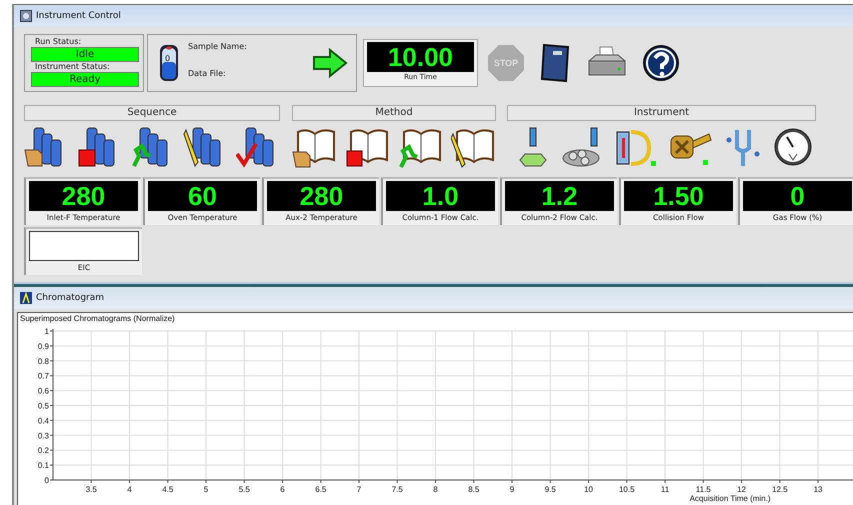  Describe the element at coordinates (43, 465) in the screenshot. I see `y-tick-label: 0.1` at that location.